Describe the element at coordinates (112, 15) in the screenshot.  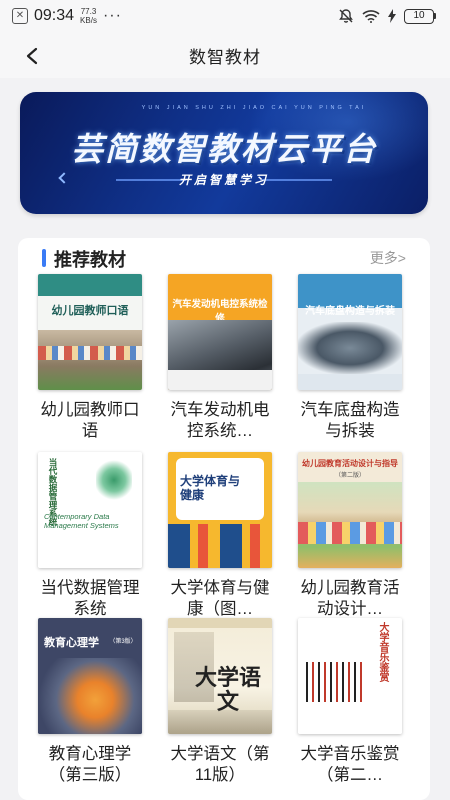
I see `more-dots-icon: ···` at that location.